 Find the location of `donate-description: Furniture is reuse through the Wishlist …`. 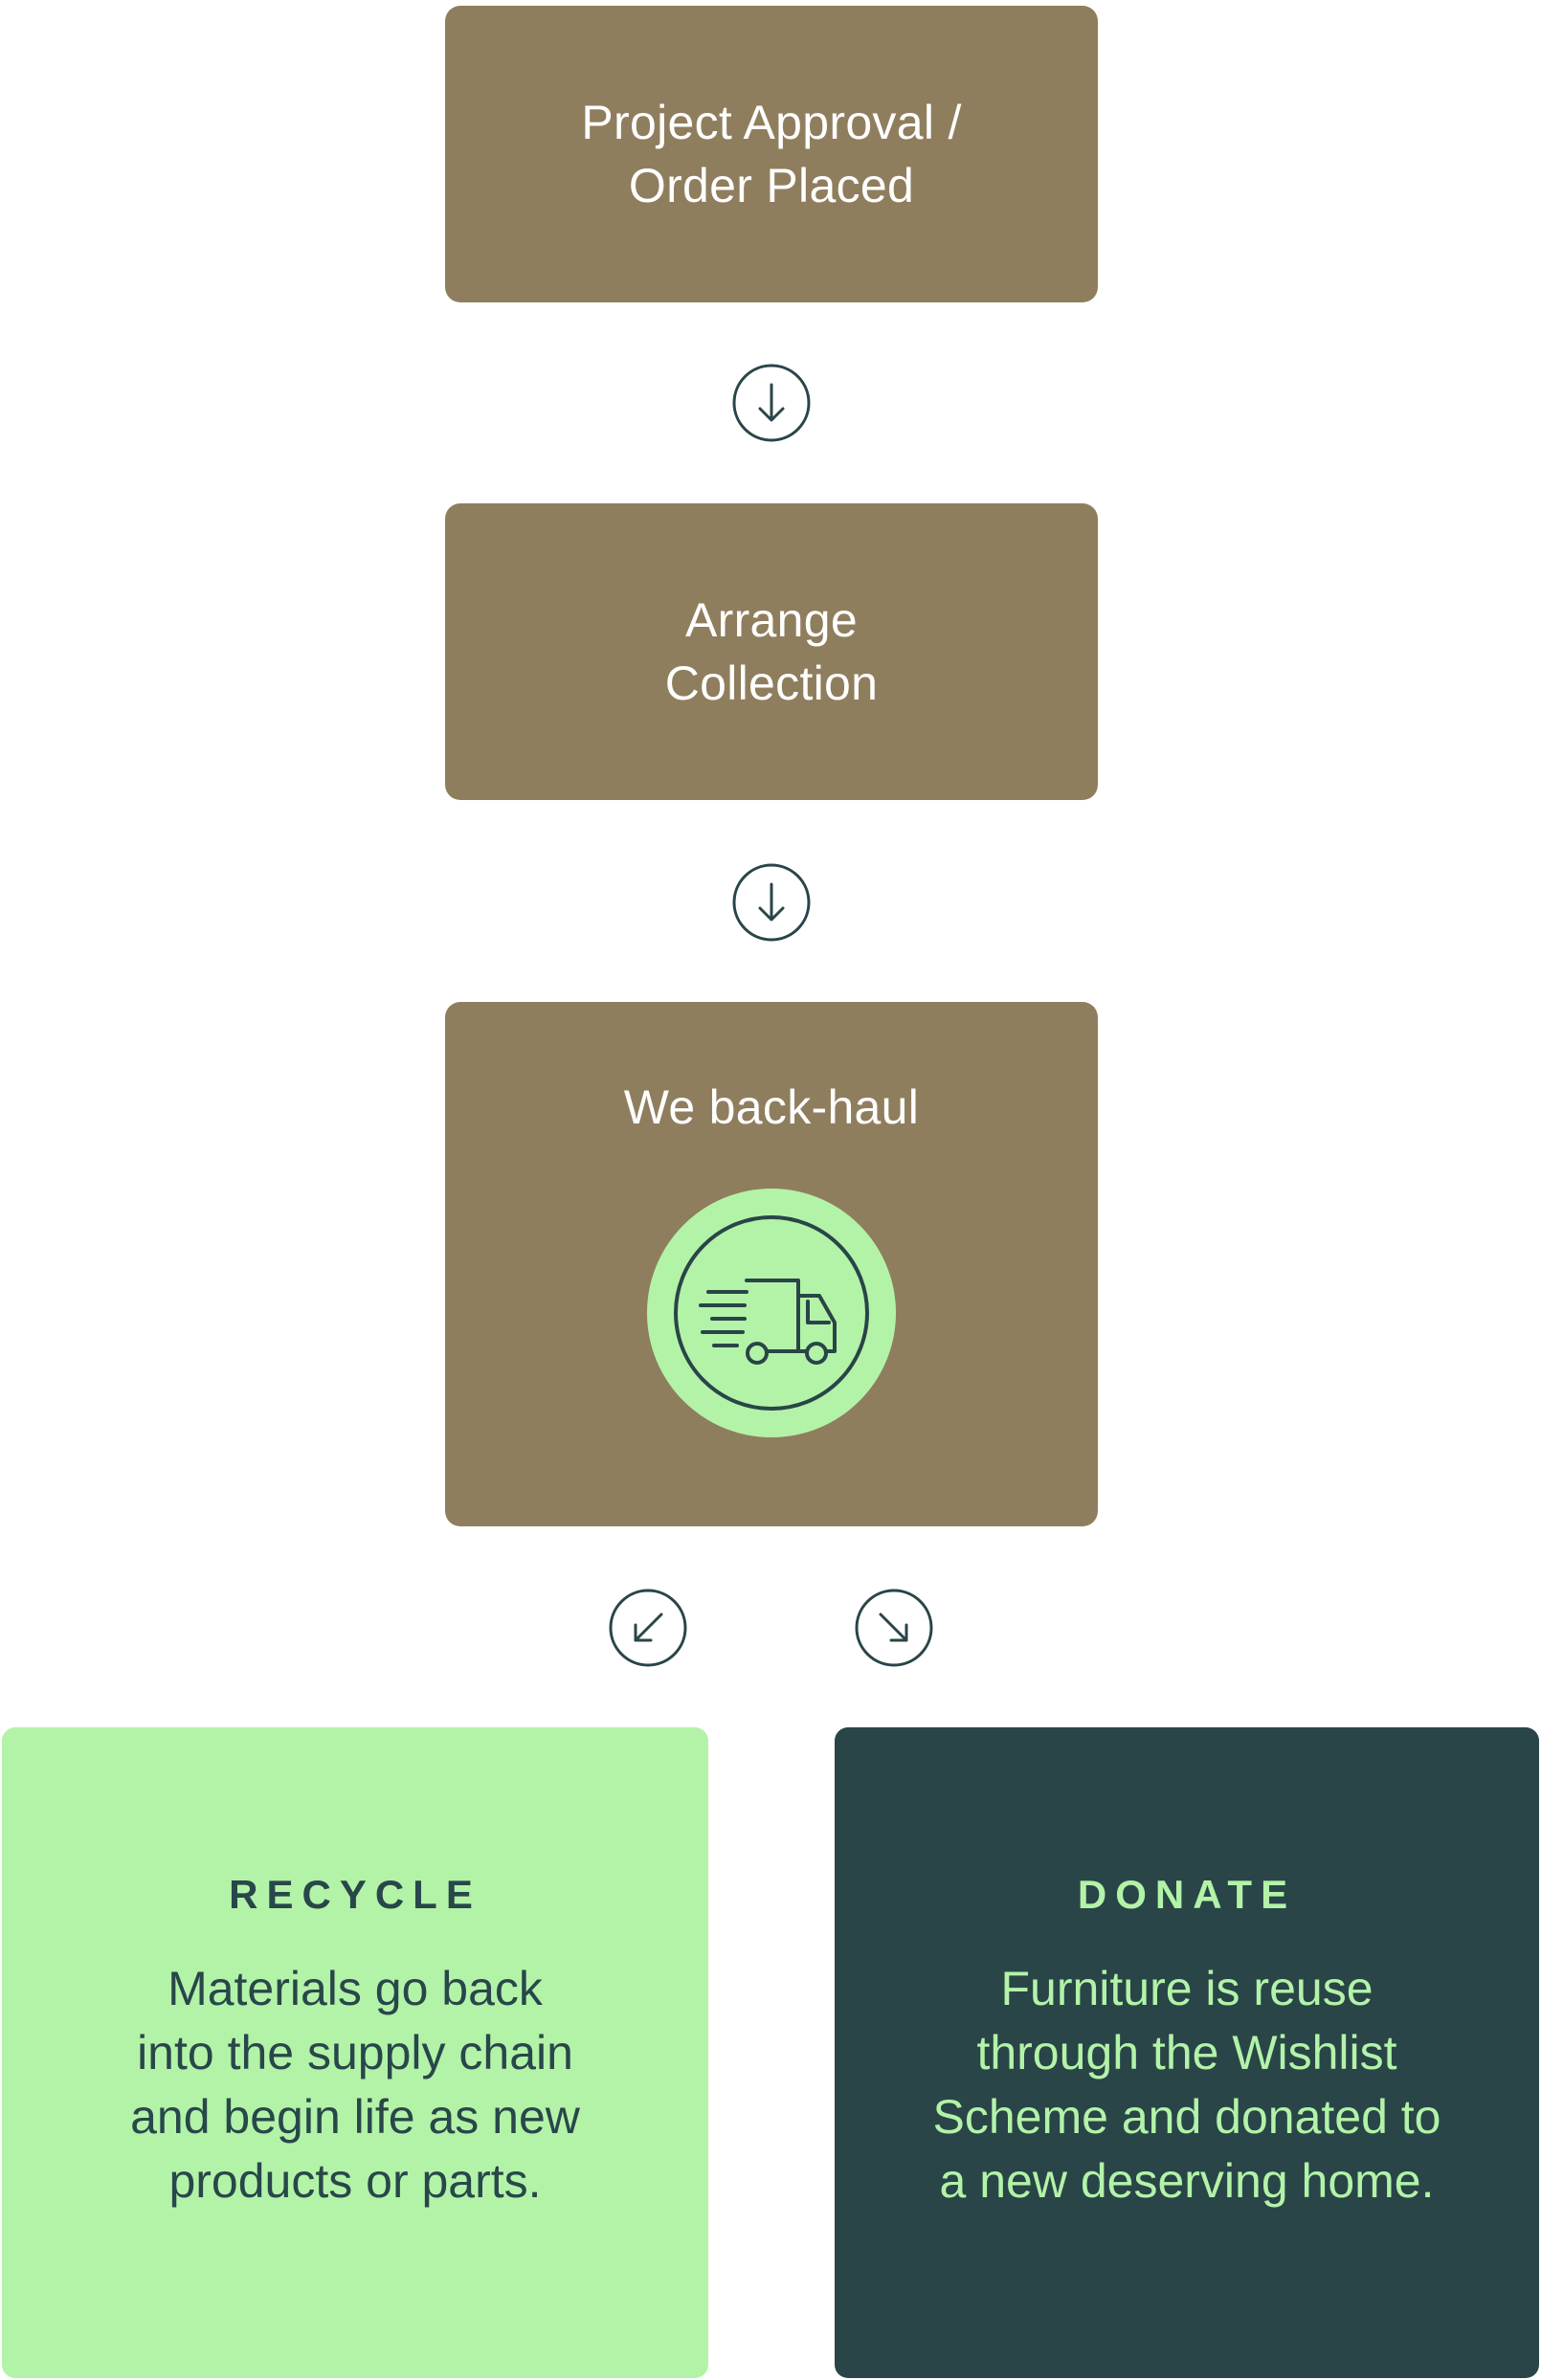

donate-description: Furniture is reuse through the Wishlist … is located at coordinates (1187, 2085).